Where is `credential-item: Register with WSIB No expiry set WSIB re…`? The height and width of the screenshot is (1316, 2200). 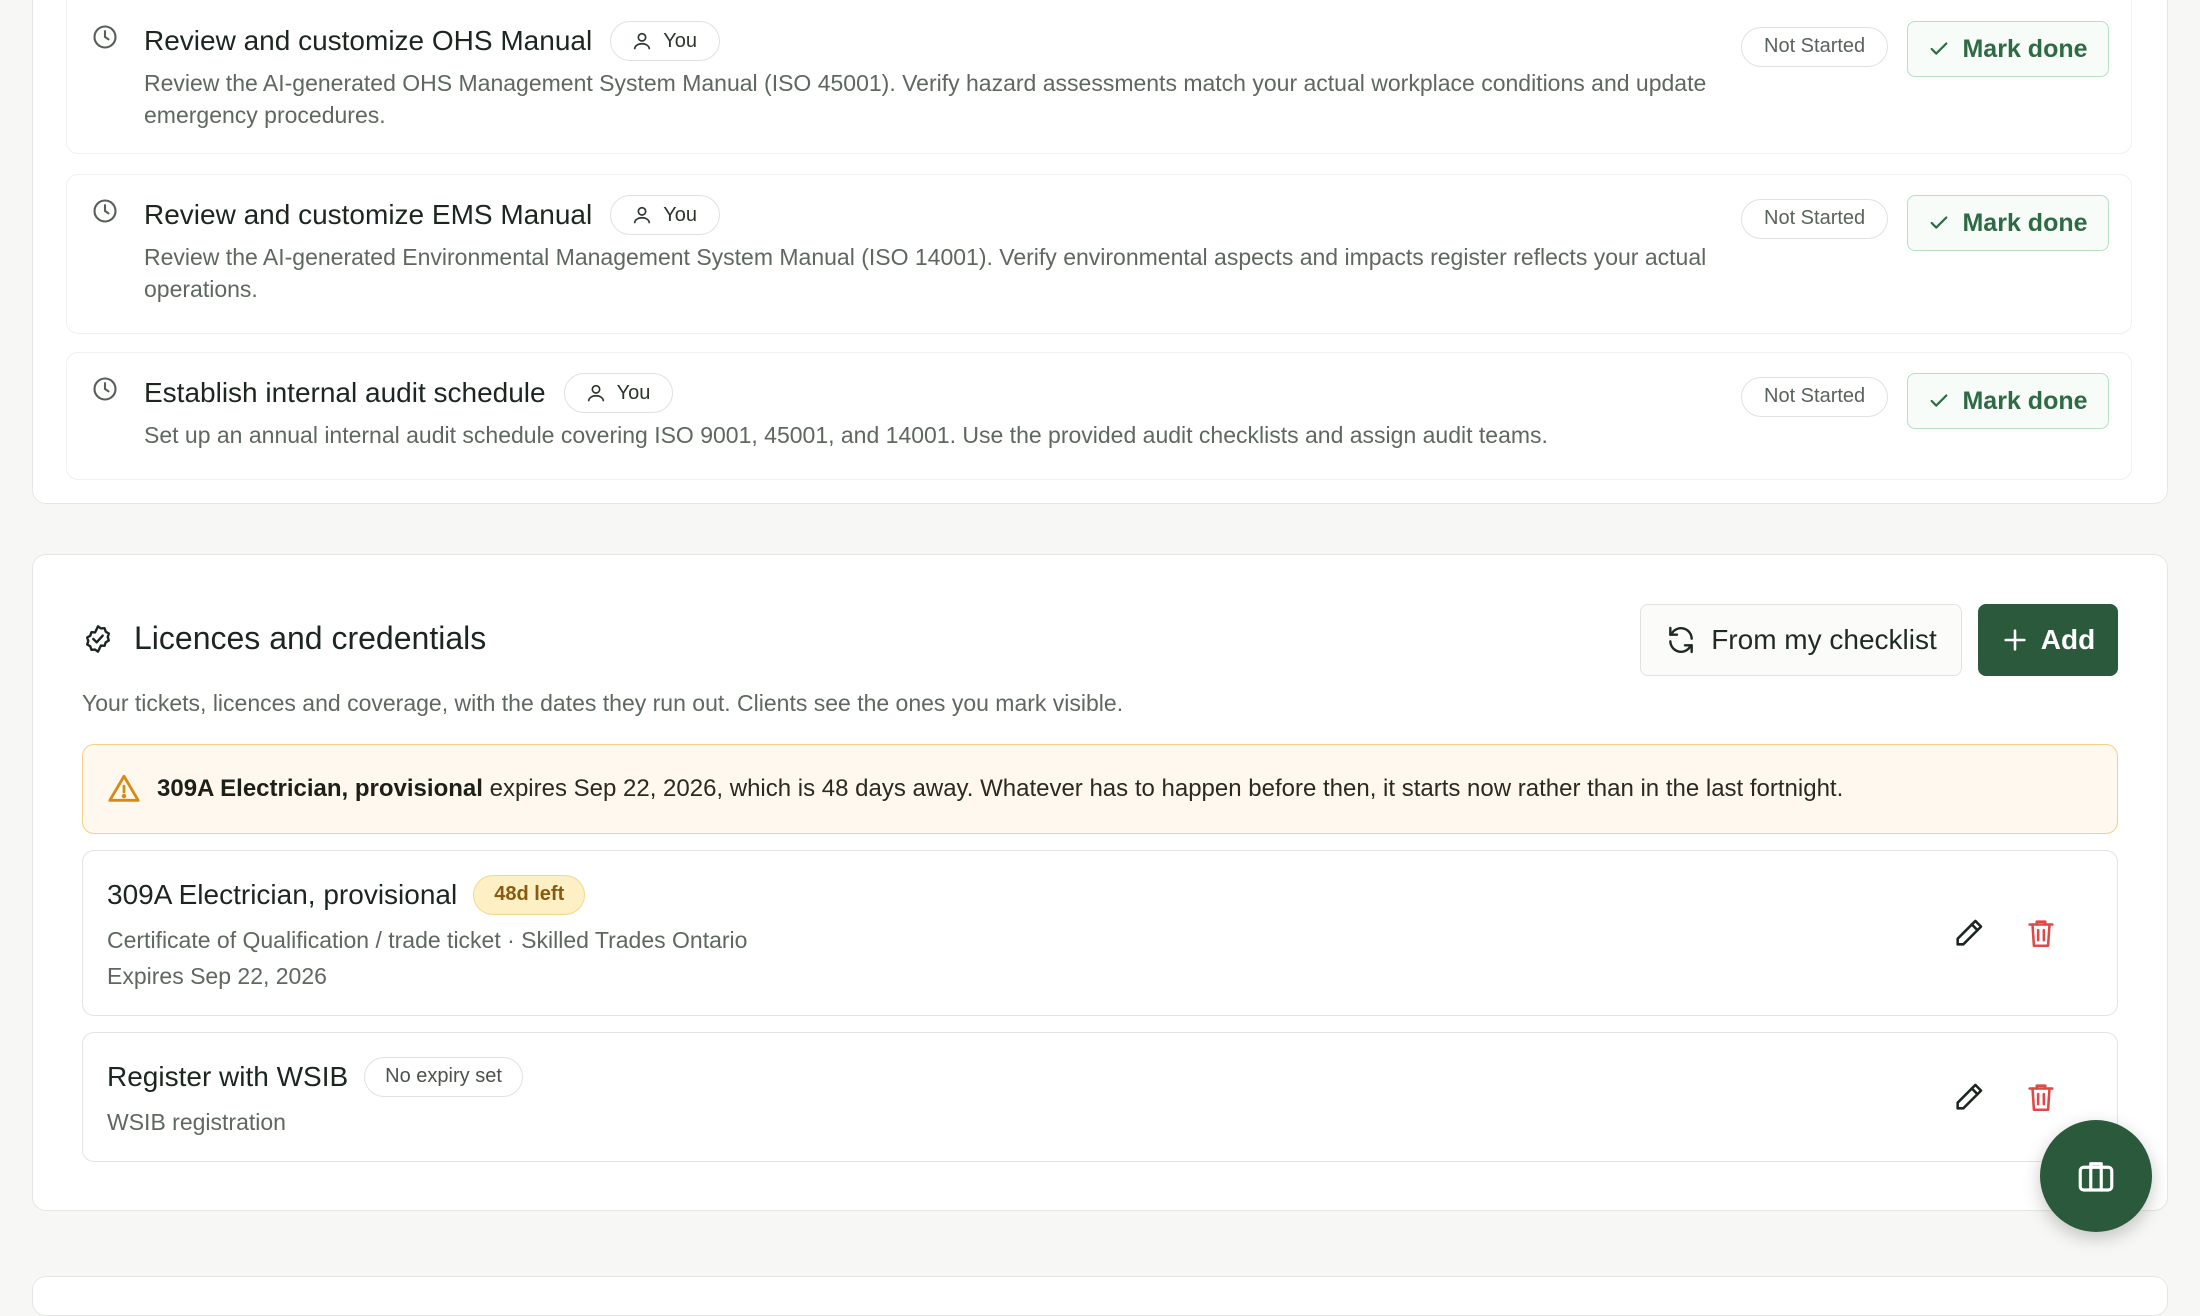 credential-item: Register with WSIB No expiry set WSIB re… is located at coordinates (1100, 1097).